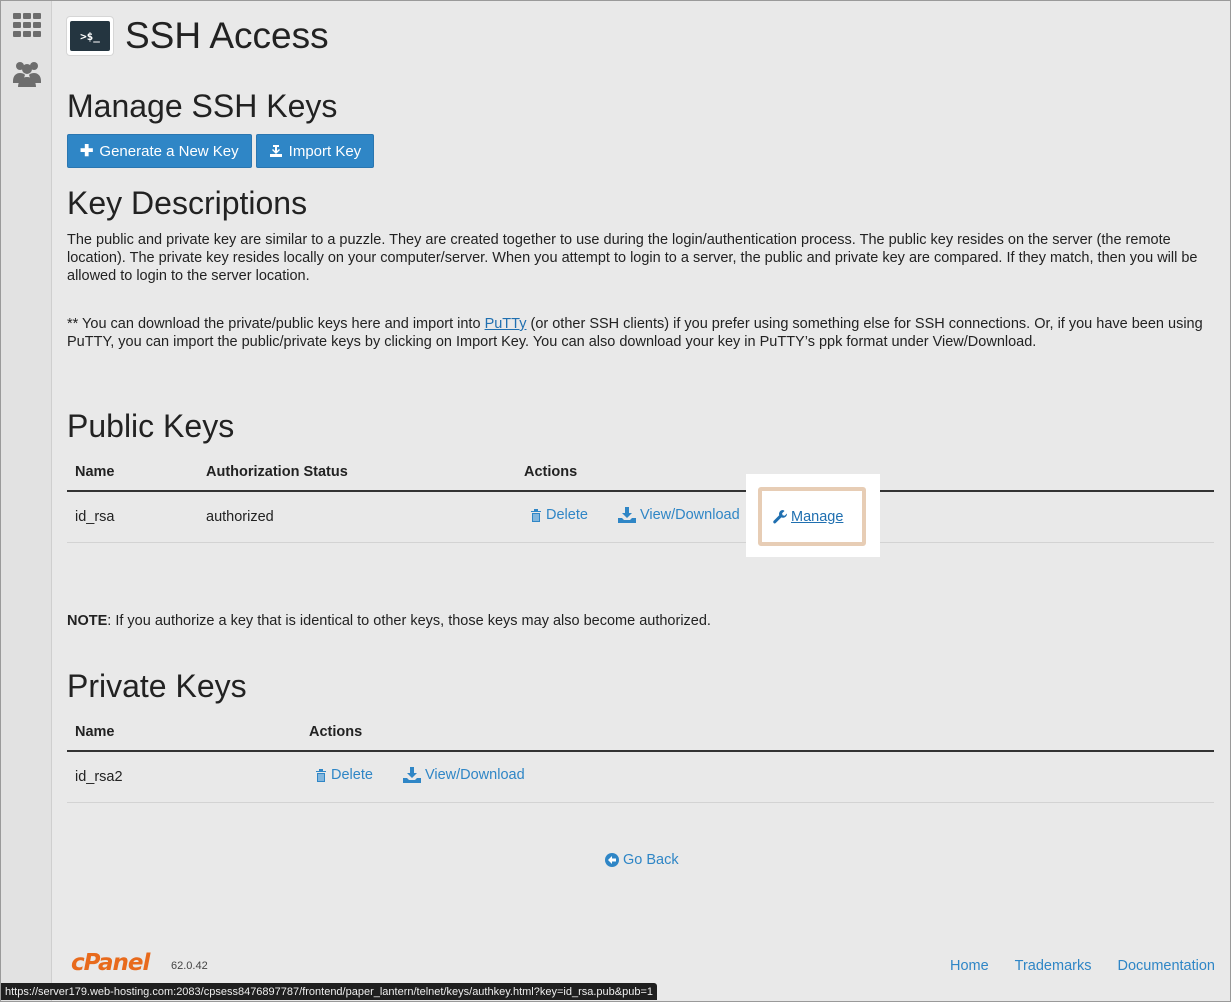 Image resolution: width=1231 pixels, height=1002 pixels. What do you see at coordinates (757, 777) in the screenshot?
I see `key-actions: Delete View/Download` at bounding box center [757, 777].